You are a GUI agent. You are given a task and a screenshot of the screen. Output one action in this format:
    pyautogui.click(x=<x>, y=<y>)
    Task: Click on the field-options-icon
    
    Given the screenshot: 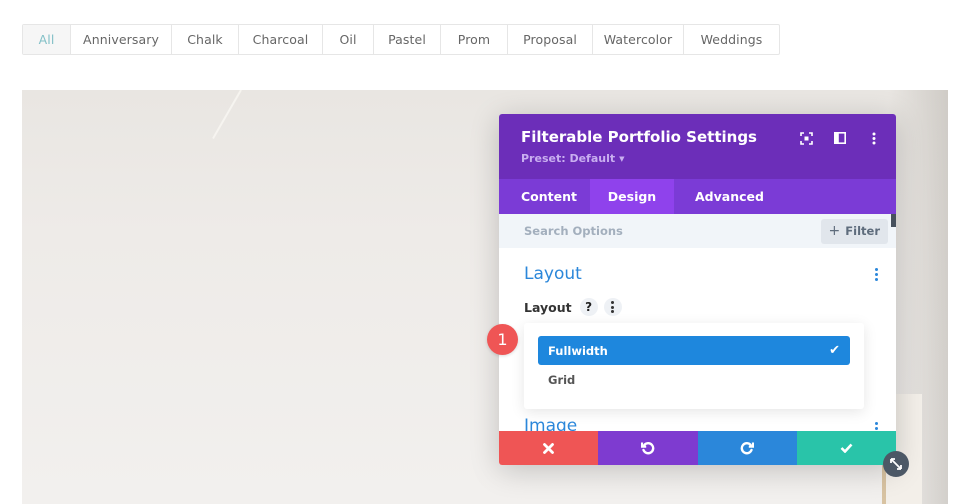 What is the action you would take?
    pyautogui.click(x=612, y=307)
    